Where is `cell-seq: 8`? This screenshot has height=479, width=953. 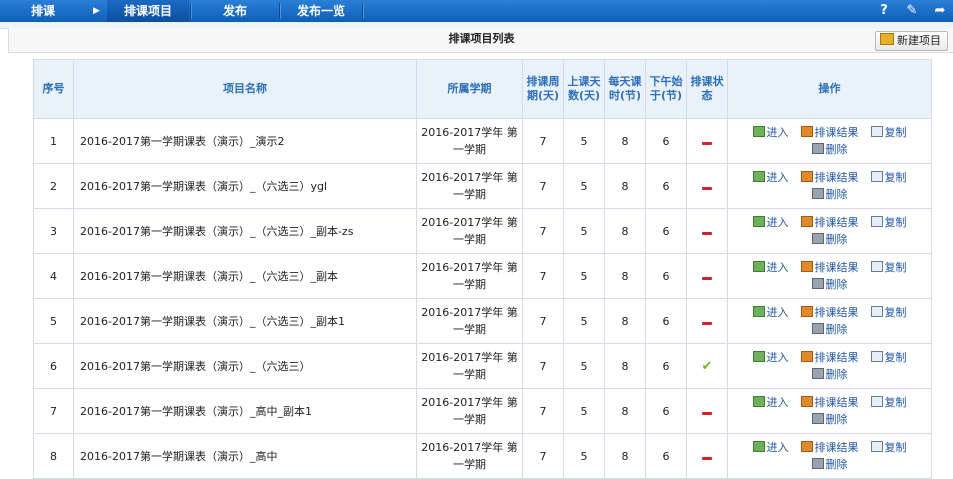 cell-seq: 8 is located at coordinates (53, 456).